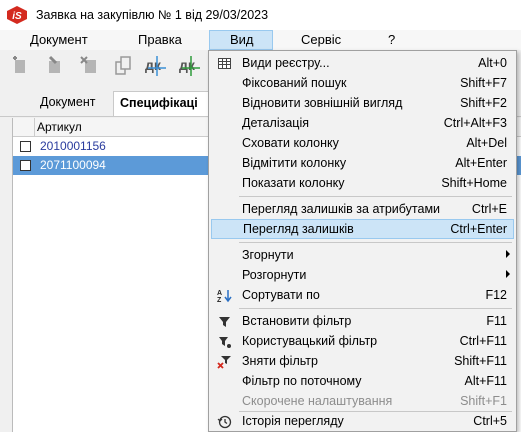 This screenshot has width=521, height=432. Describe the element at coordinates (489, 209) in the screenshot. I see `menu-item-shortcut: Ctrl+E` at that location.